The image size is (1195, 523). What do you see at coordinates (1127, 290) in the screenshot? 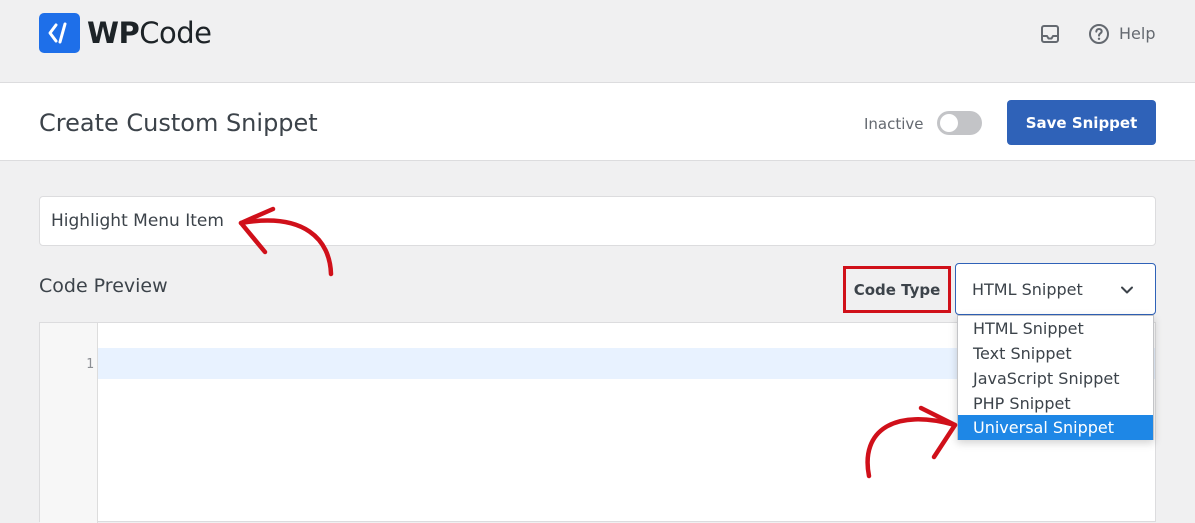
I see `chevron-down-icon` at bounding box center [1127, 290].